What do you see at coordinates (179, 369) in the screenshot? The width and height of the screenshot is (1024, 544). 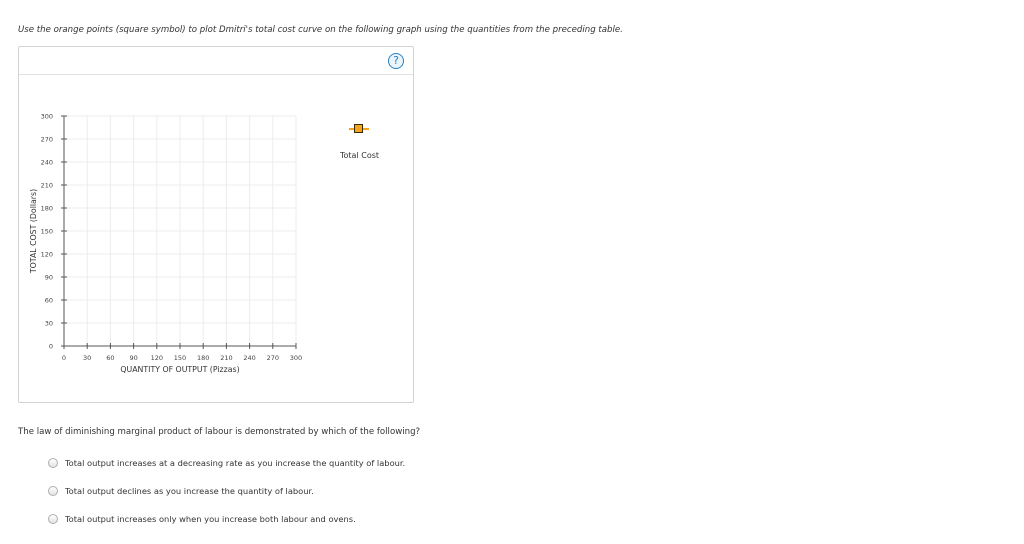 I see `x-axis-title: QUANTITY OF OUTPUT (Pizzas)` at bounding box center [179, 369].